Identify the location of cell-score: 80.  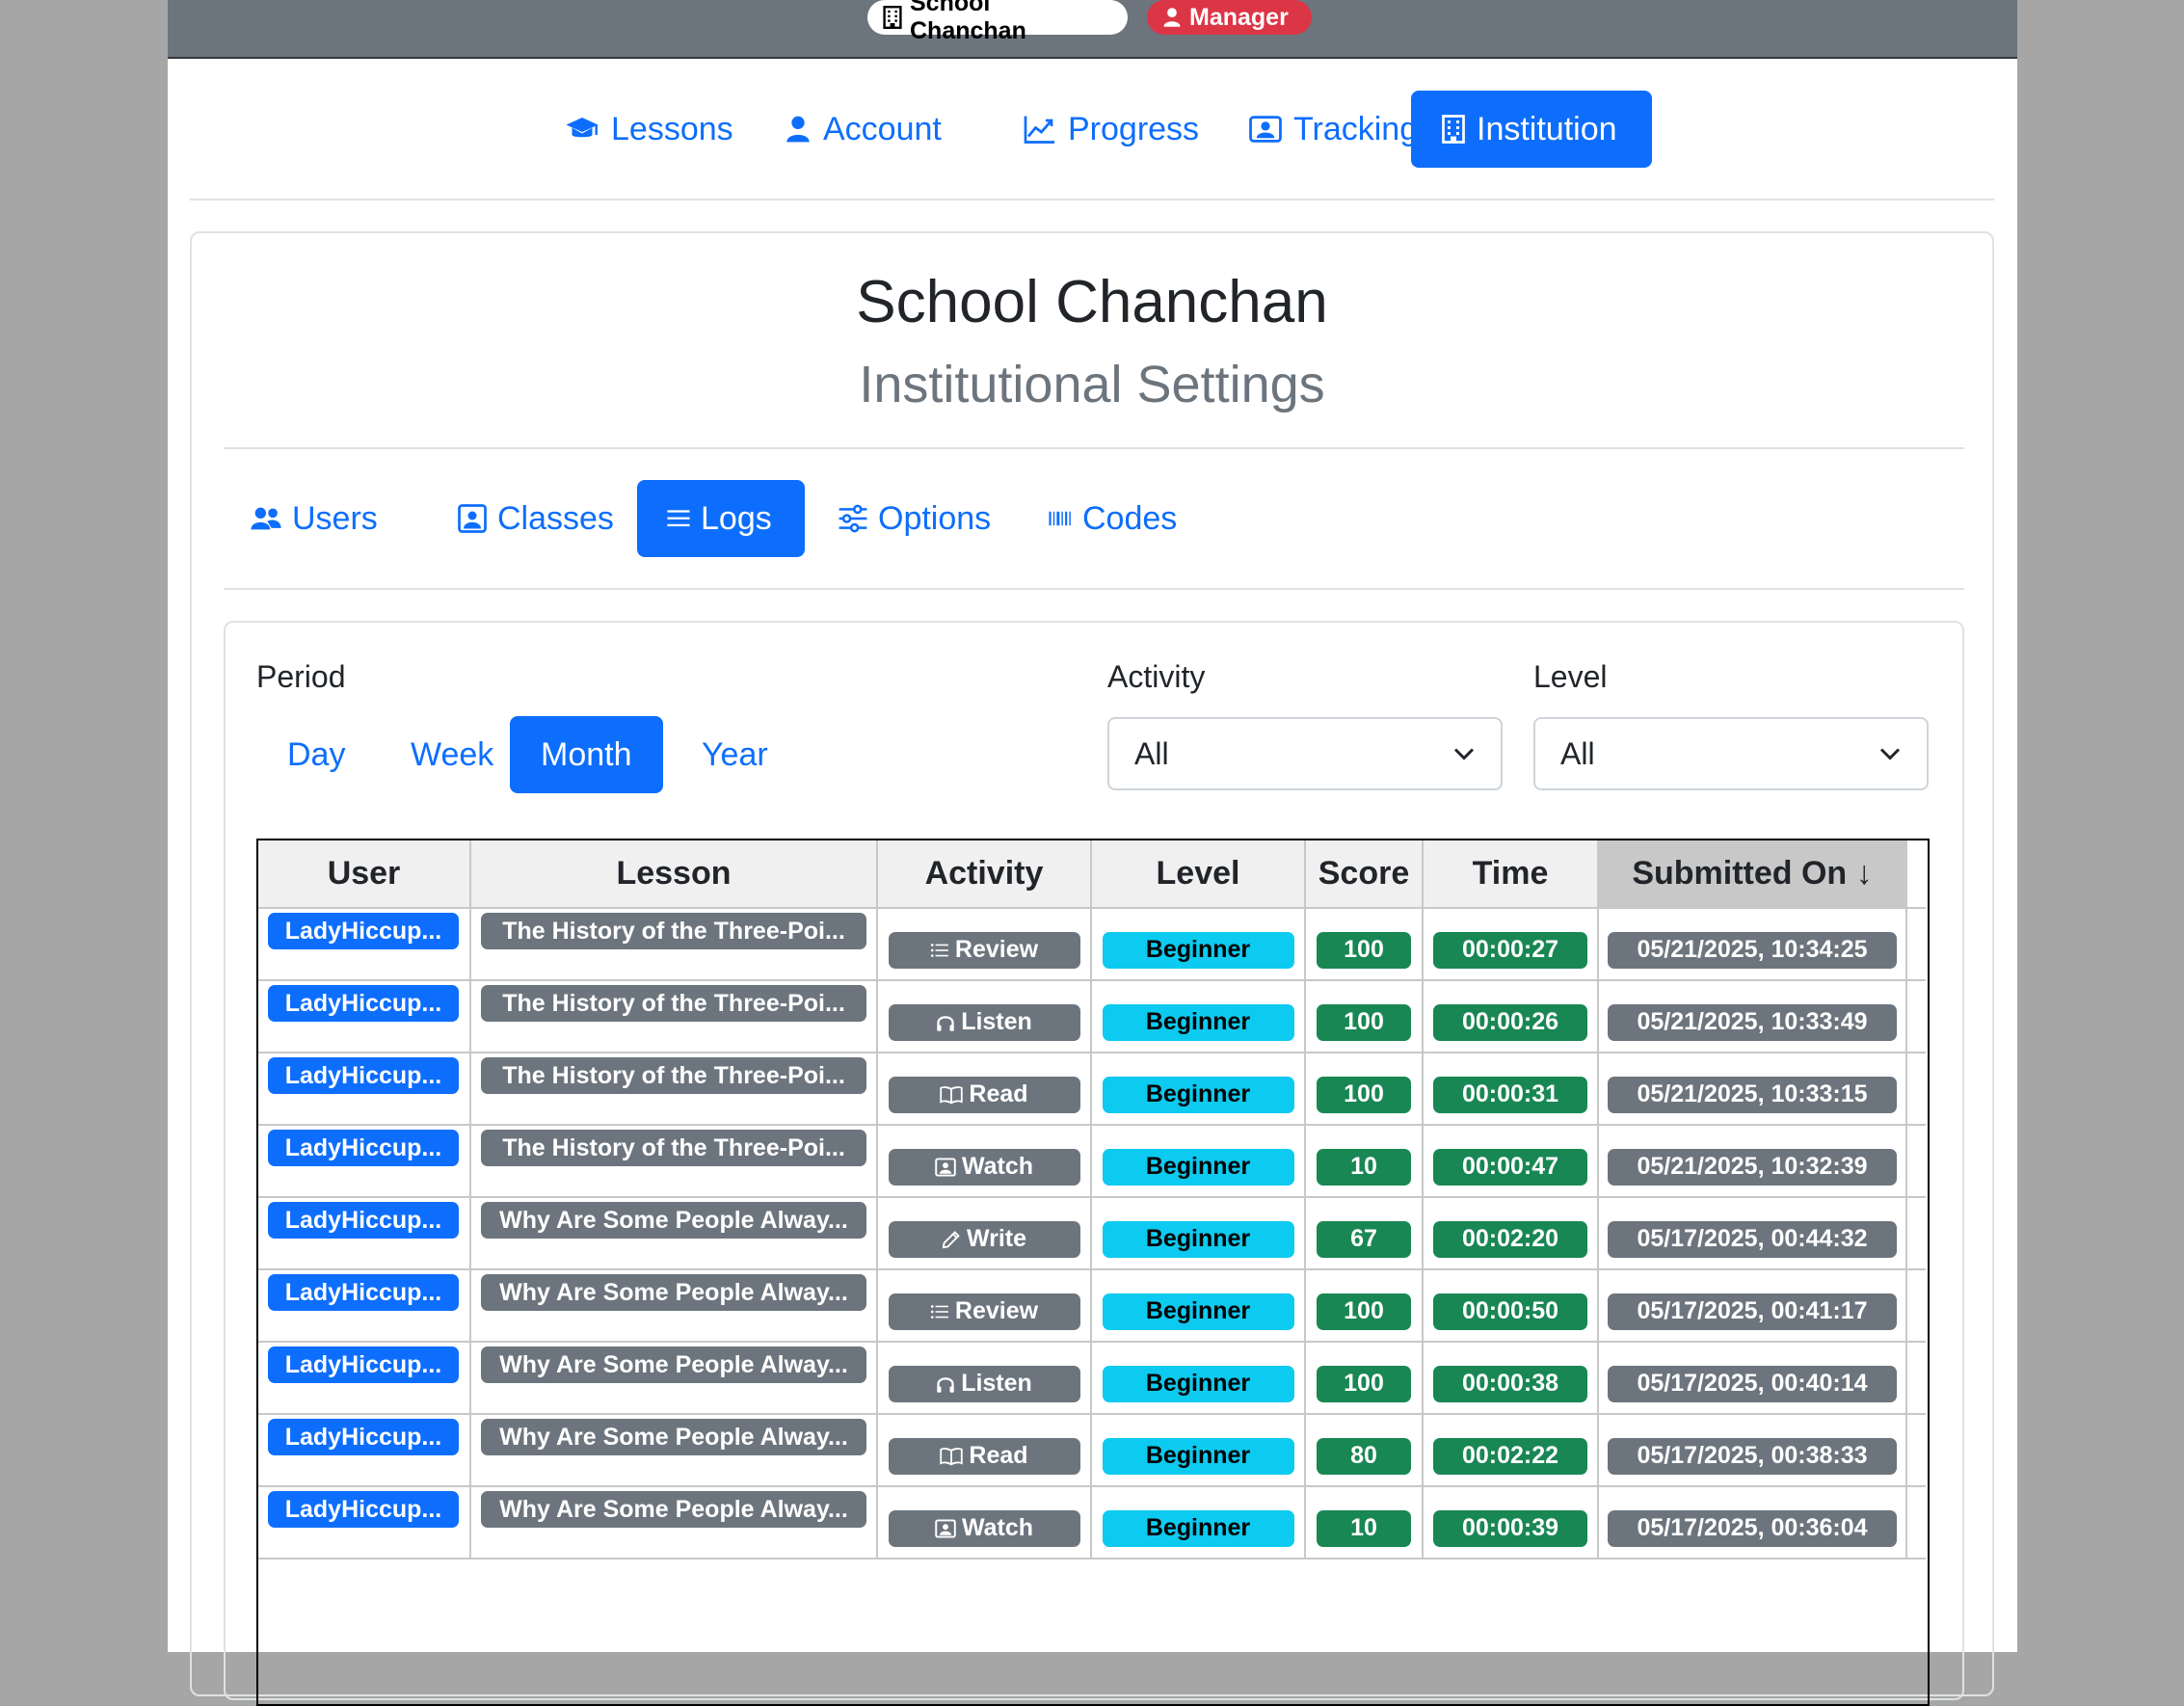
(1364, 1450).